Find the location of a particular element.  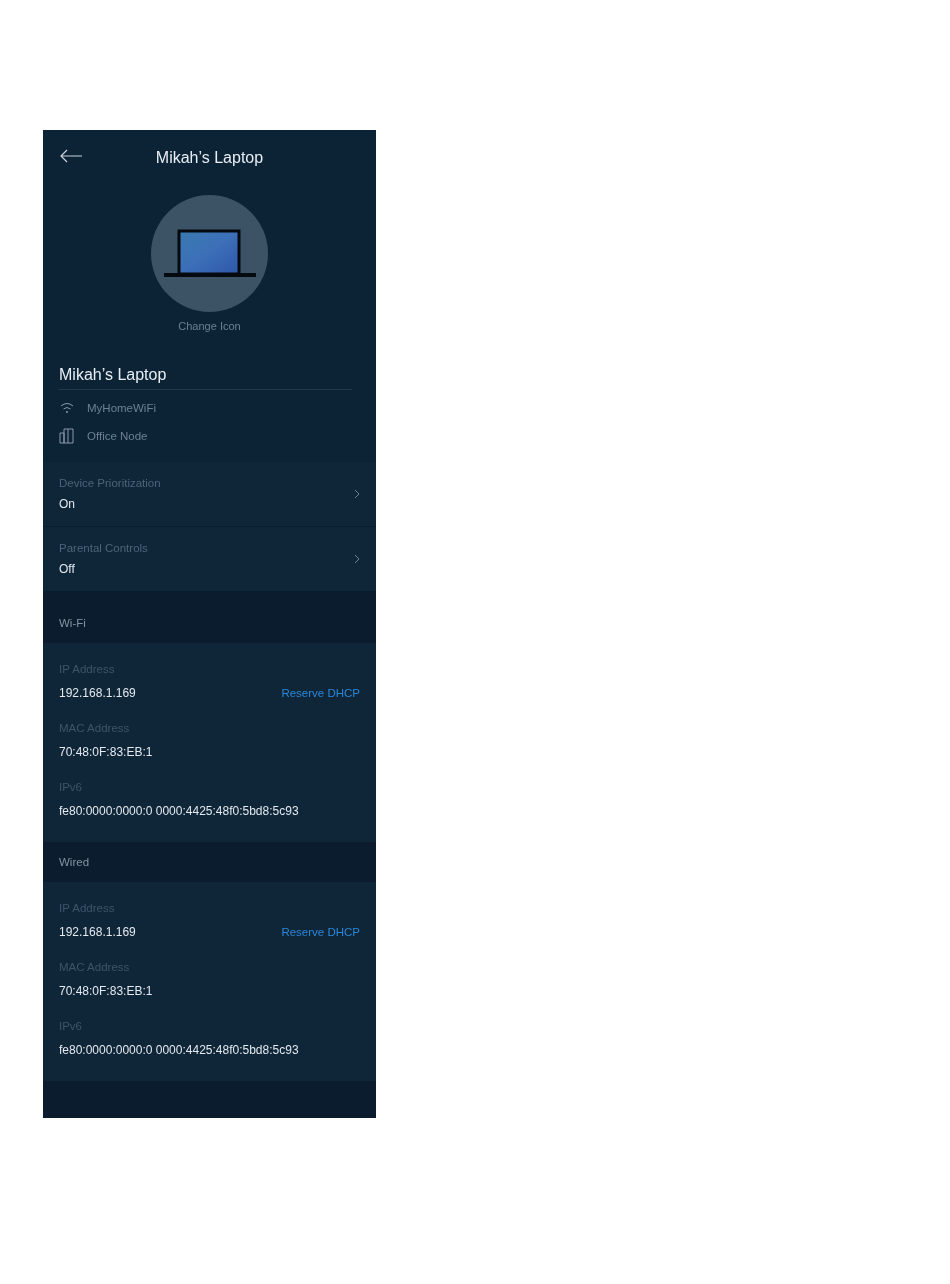

change-icon-link: Change Icon is located at coordinates (209, 326).